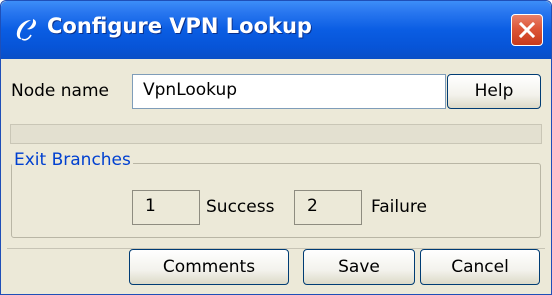  I want to click on close-icon, so click(527, 30).